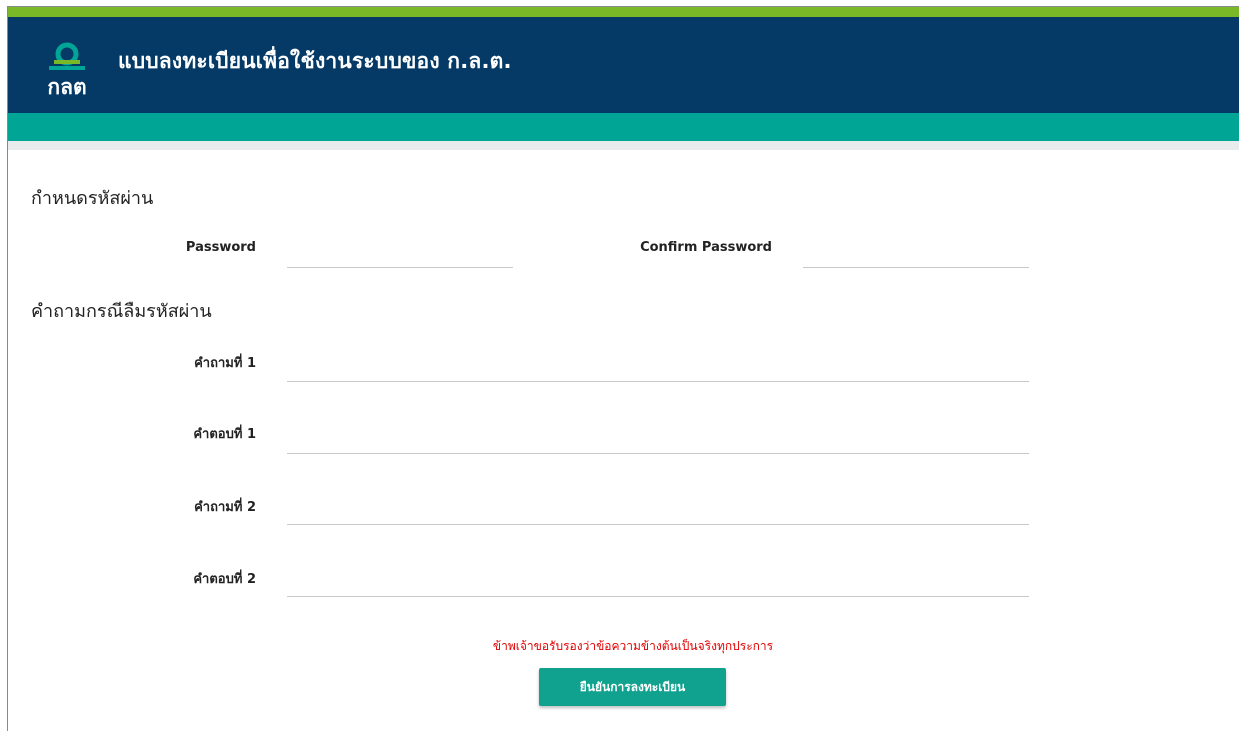 The image size is (1239, 731). Describe the element at coordinates (225, 363) in the screenshot. I see `question1-label: คำถามที่ 1` at that location.